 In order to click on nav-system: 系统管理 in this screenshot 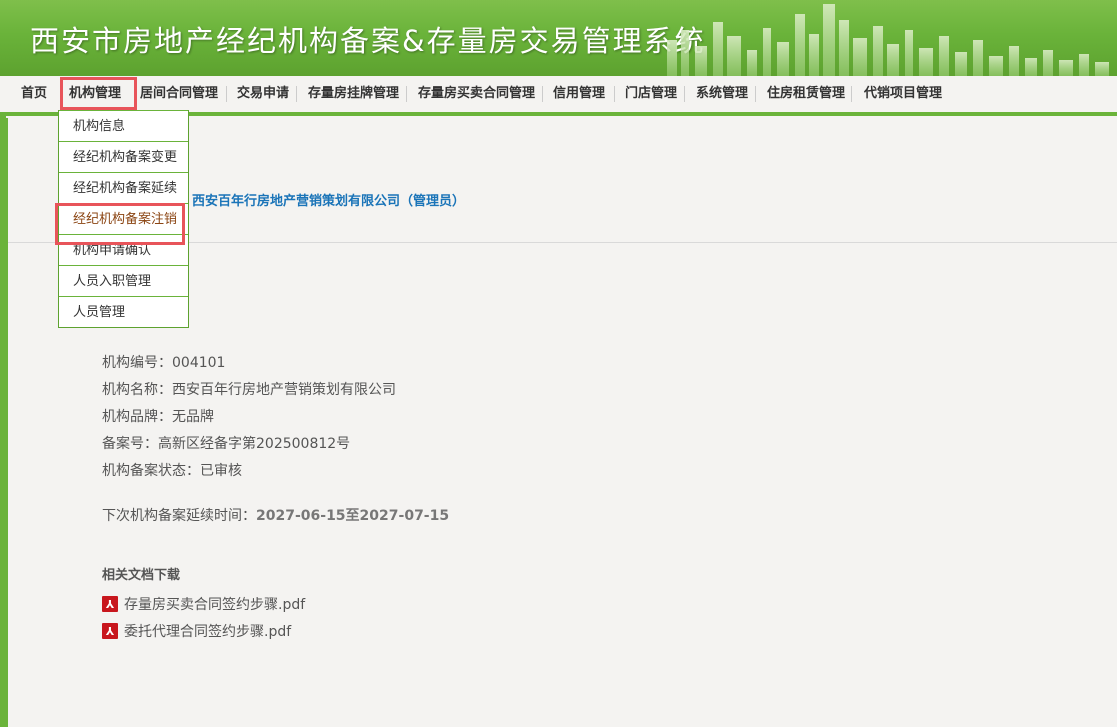, I will do `click(722, 94)`.